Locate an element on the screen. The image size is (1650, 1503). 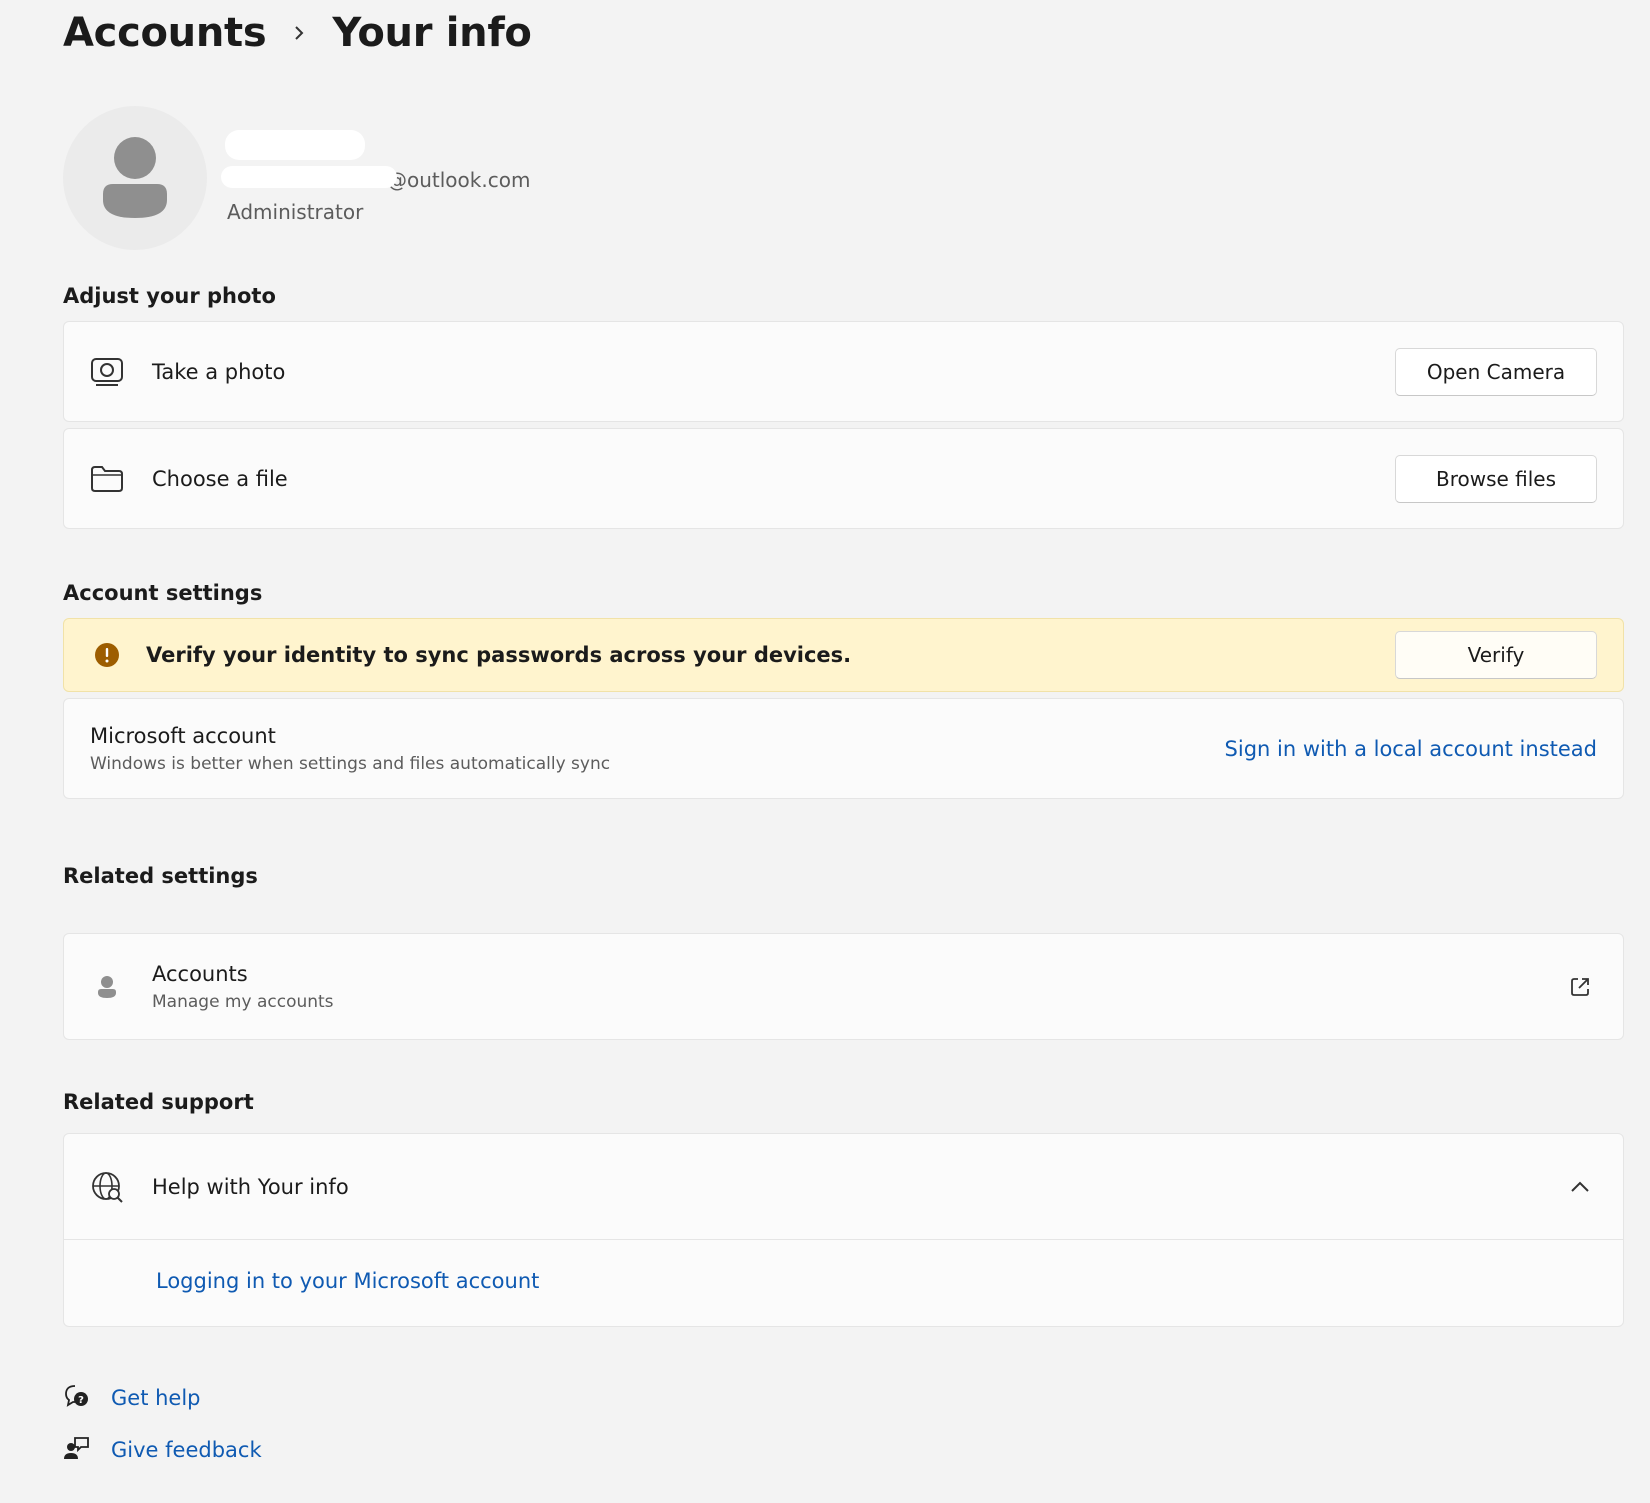
take-photo-label: Take a photo is located at coordinates (219, 371).